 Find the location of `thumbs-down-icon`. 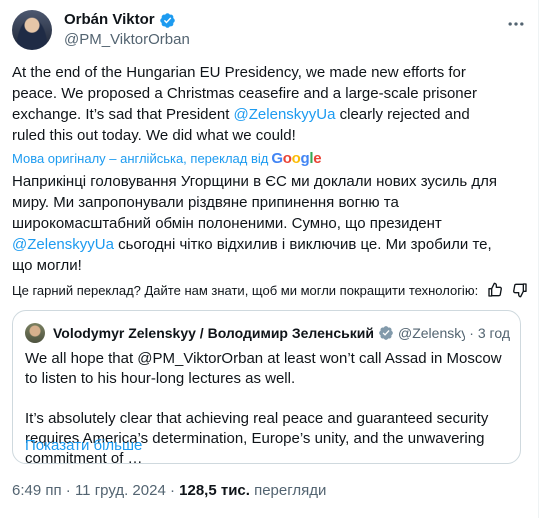

thumbs-down-icon is located at coordinates (520, 290).